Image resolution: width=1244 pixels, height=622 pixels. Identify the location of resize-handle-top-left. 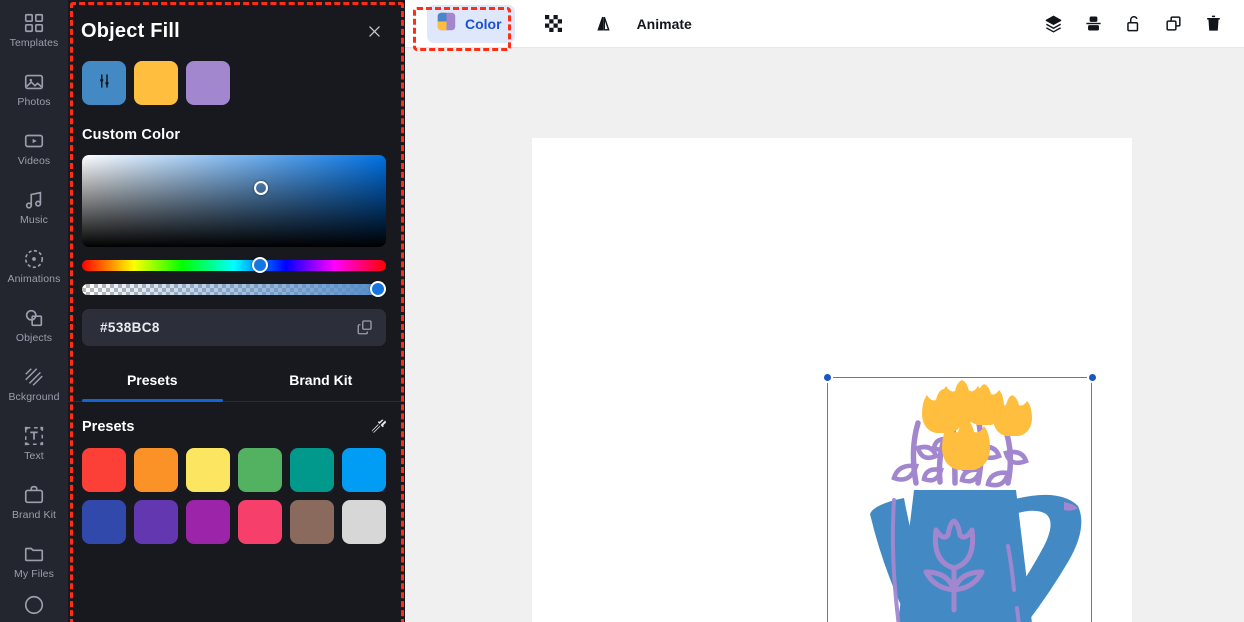
(827, 377).